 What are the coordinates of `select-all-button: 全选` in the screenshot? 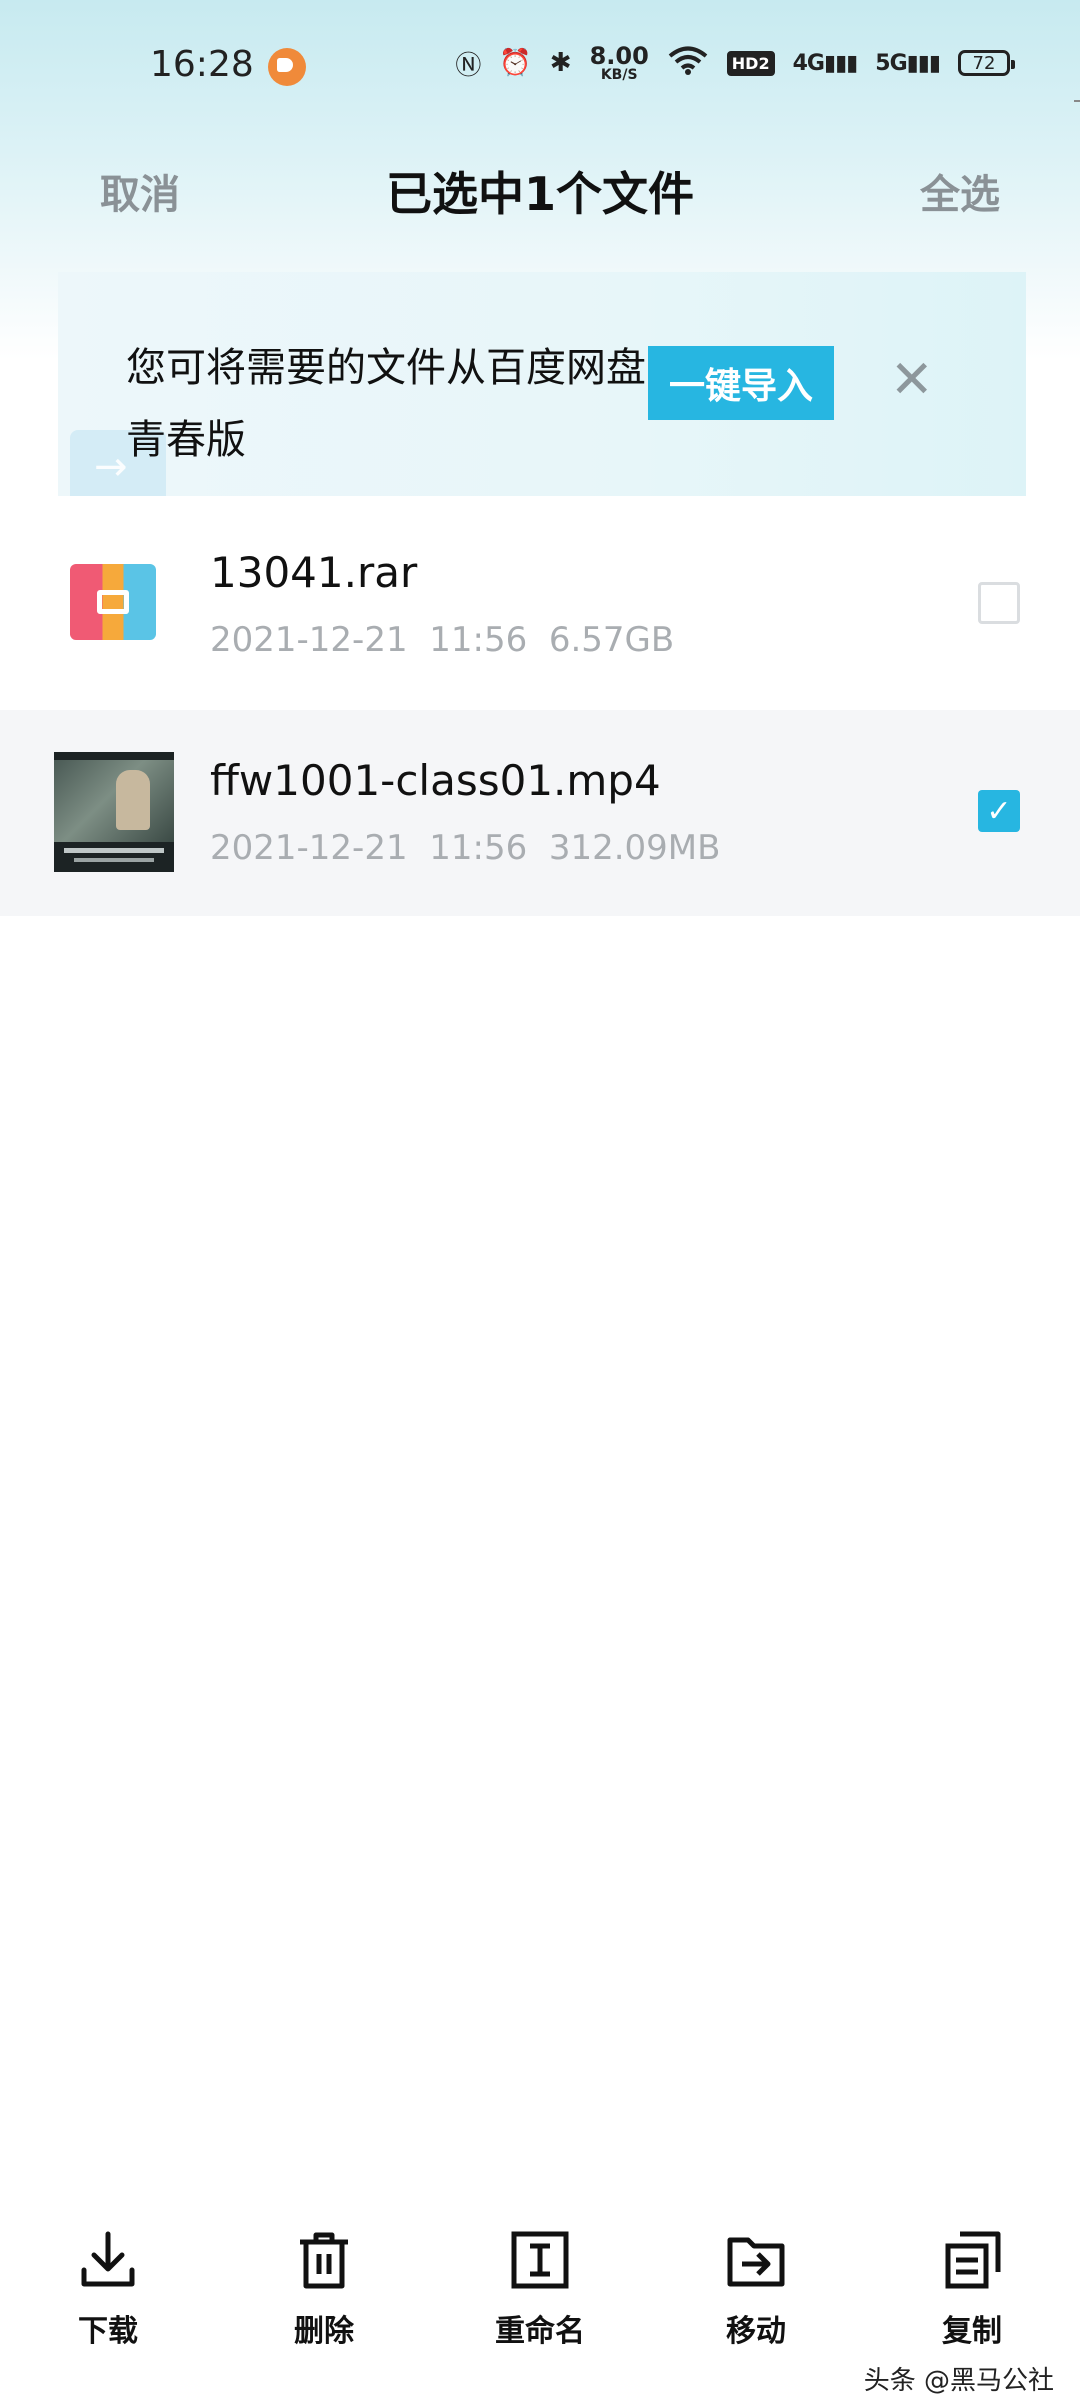 It's located at (960, 191).